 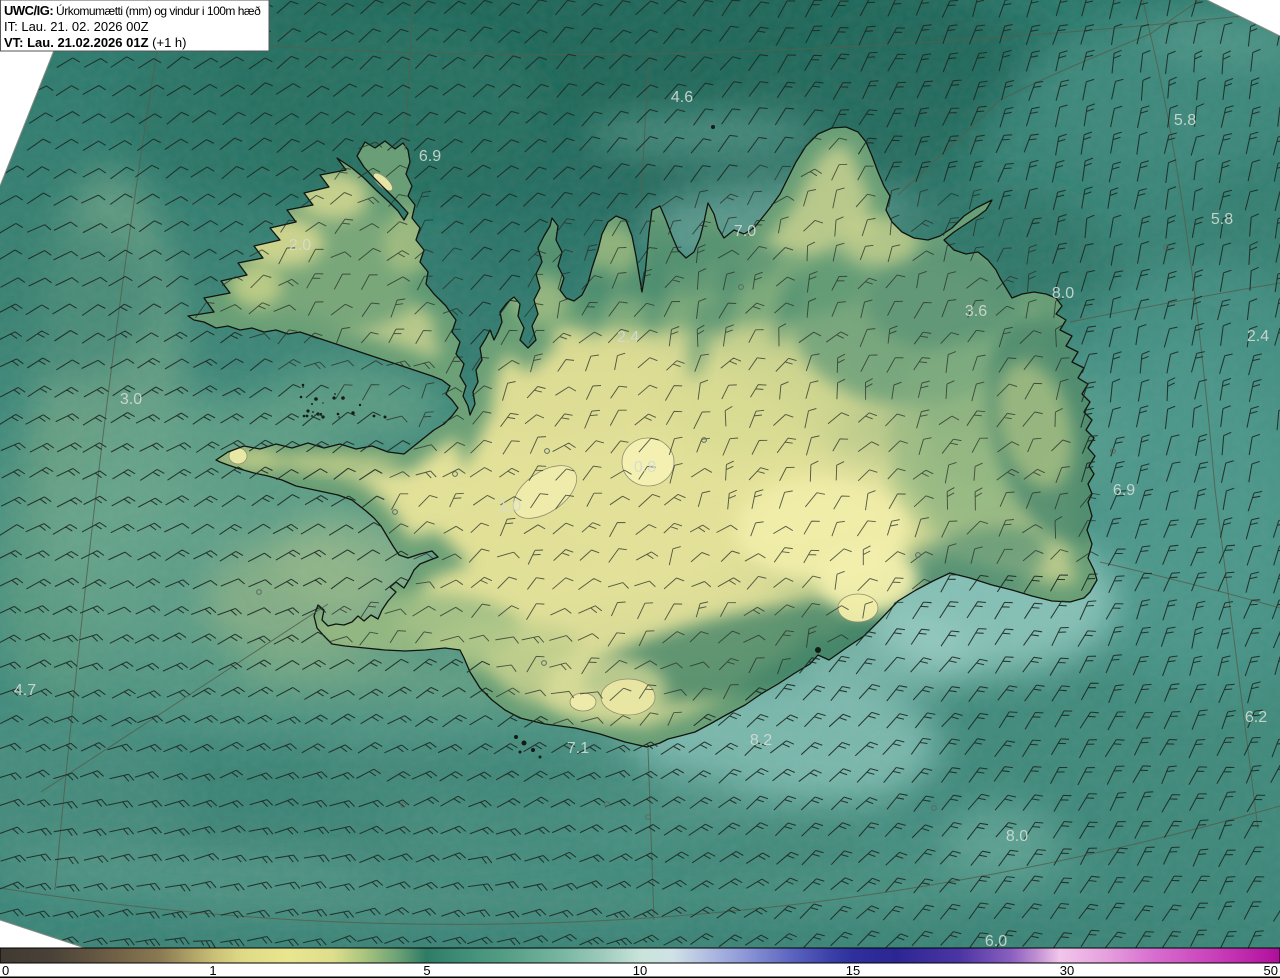 What do you see at coordinates (426, 970) in the screenshot?
I see `svg-text: 5` at bounding box center [426, 970].